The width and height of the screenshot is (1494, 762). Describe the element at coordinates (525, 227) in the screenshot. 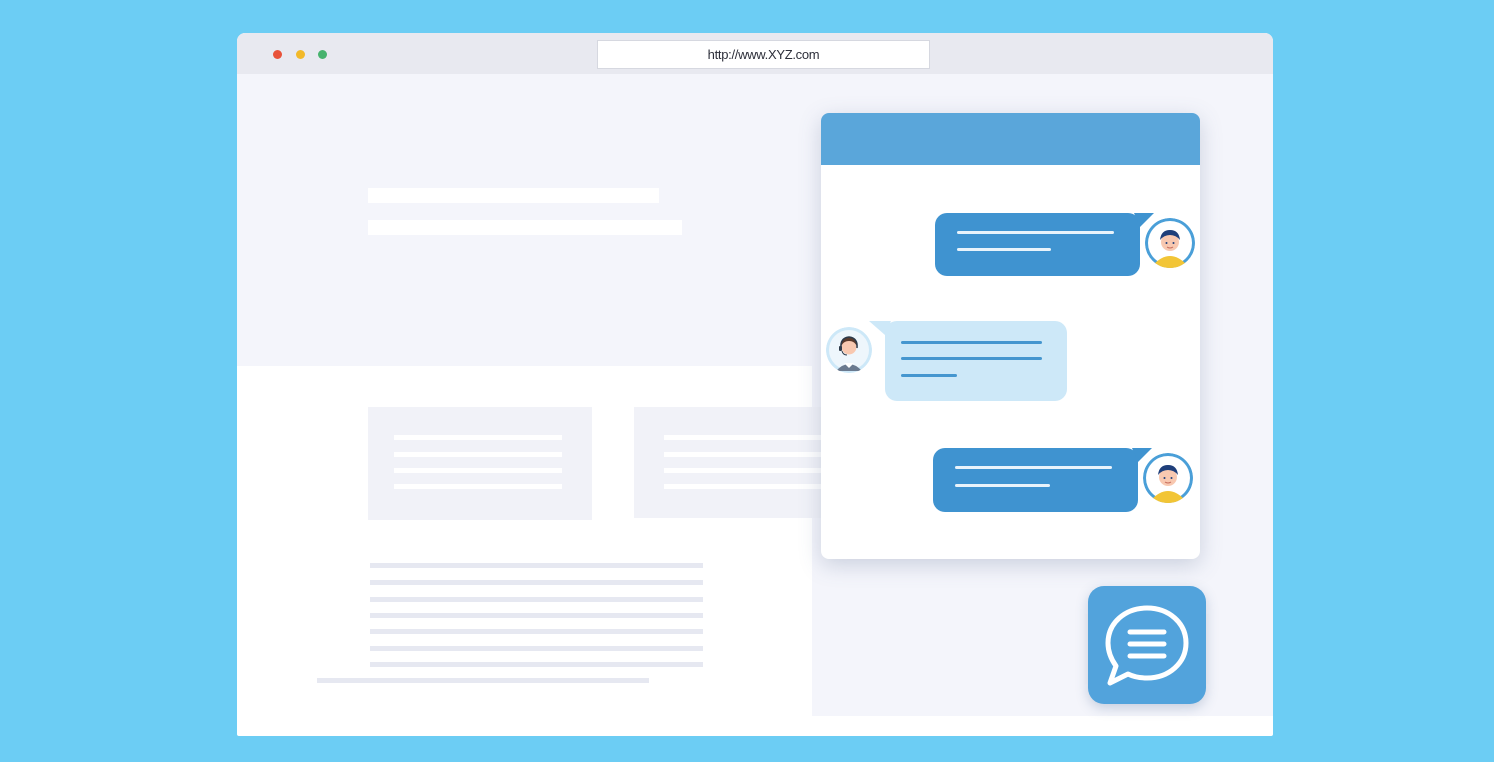

I see `hero-subheadline-placeholder` at that location.